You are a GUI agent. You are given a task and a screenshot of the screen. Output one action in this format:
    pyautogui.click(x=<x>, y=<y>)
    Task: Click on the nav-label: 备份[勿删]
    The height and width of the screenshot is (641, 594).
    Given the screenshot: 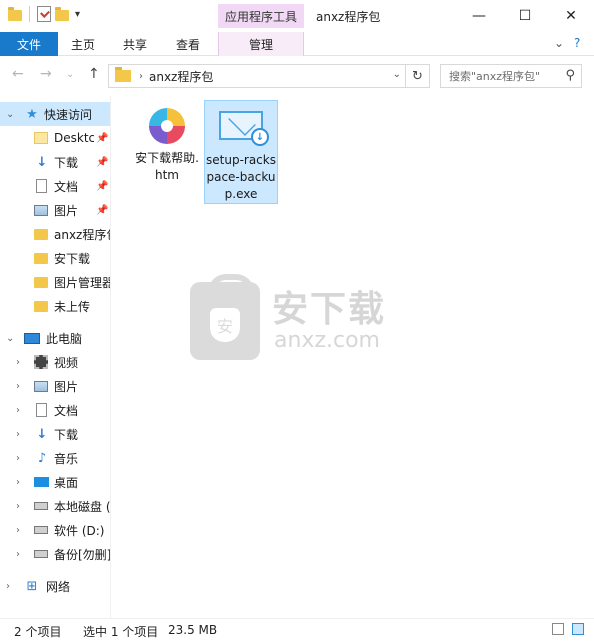 What is the action you would take?
    pyautogui.click(x=82, y=554)
    